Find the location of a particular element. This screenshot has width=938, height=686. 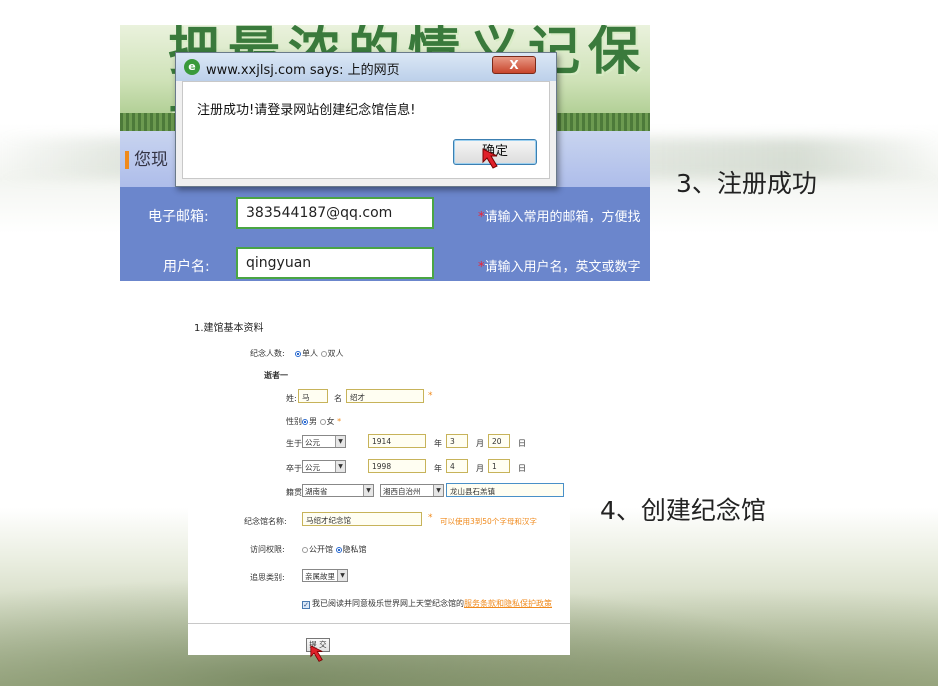

agreement-row: ✓ 我已阅读并同意极乐世界网上天堂纪念馆的服务条款和隐私保护政策 is located at coordinates (427, 604).